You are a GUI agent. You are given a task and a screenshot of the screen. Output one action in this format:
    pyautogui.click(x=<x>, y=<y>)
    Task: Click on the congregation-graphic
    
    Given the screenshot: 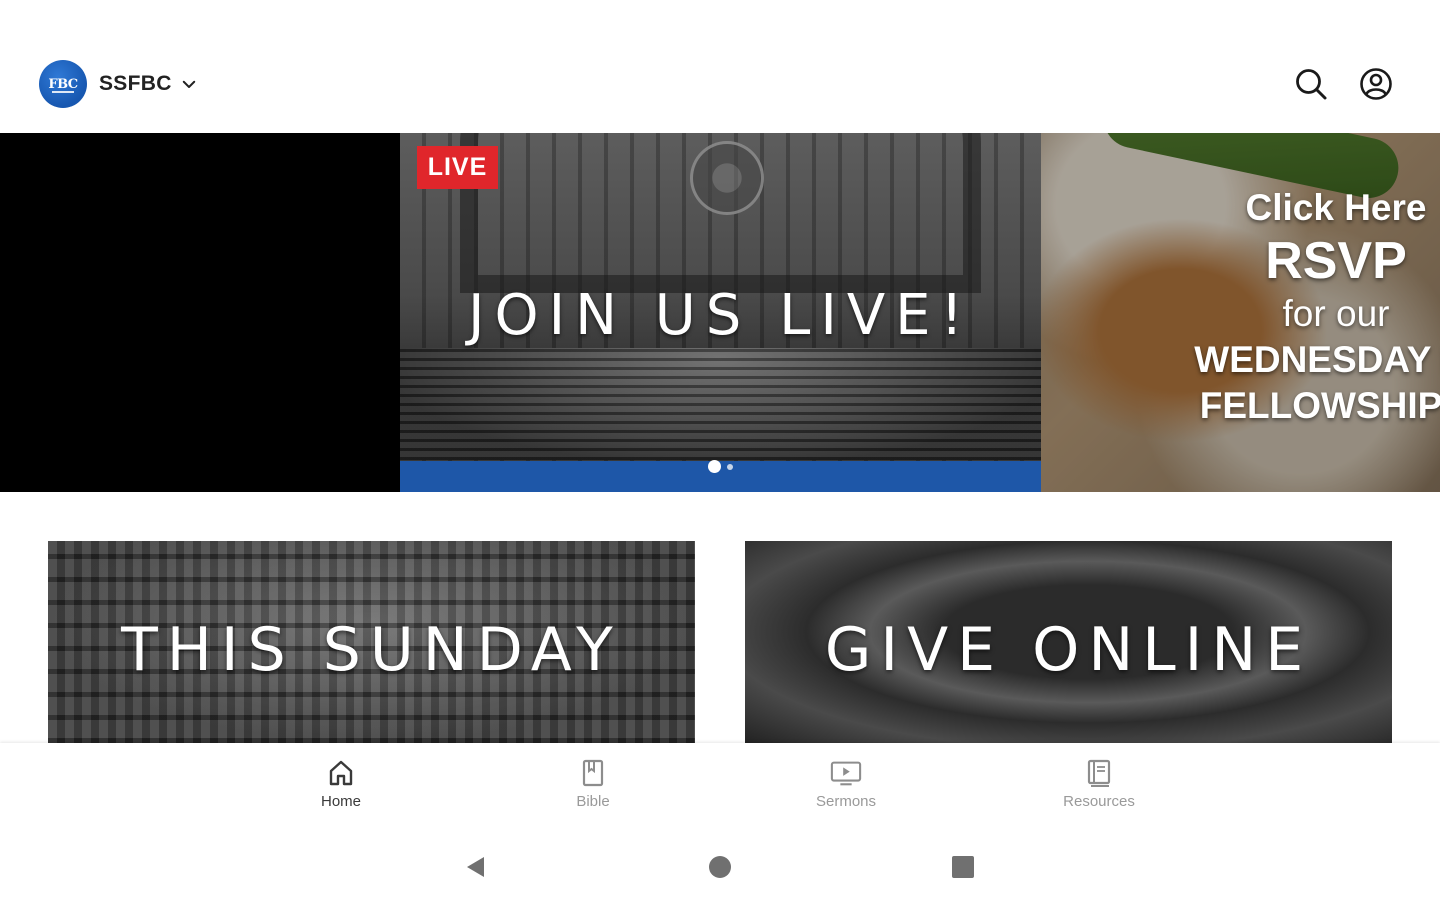 What is the action you would take?
    pyautogui.click(x=720, y=404)
    